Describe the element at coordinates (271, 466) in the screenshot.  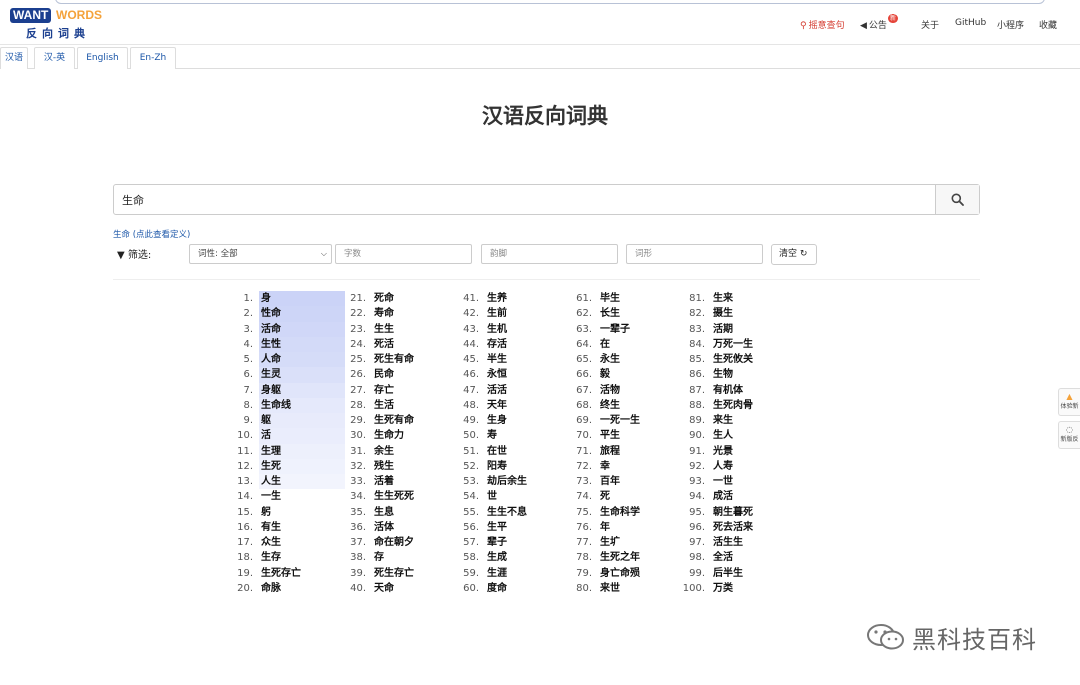
I see `result-word: 生死` at that location.